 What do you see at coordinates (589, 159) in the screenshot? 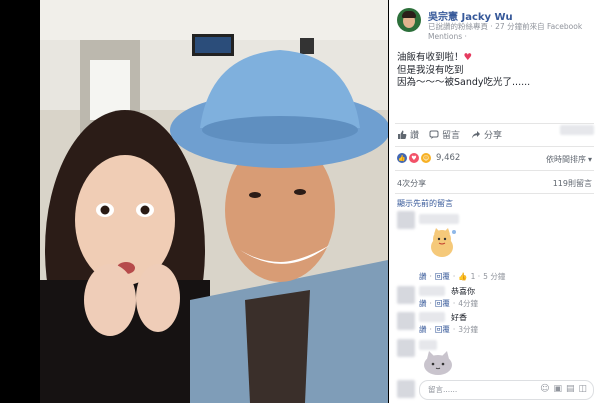
I see `chevron-down-icon: ▾` at bounding box center [589, 159].